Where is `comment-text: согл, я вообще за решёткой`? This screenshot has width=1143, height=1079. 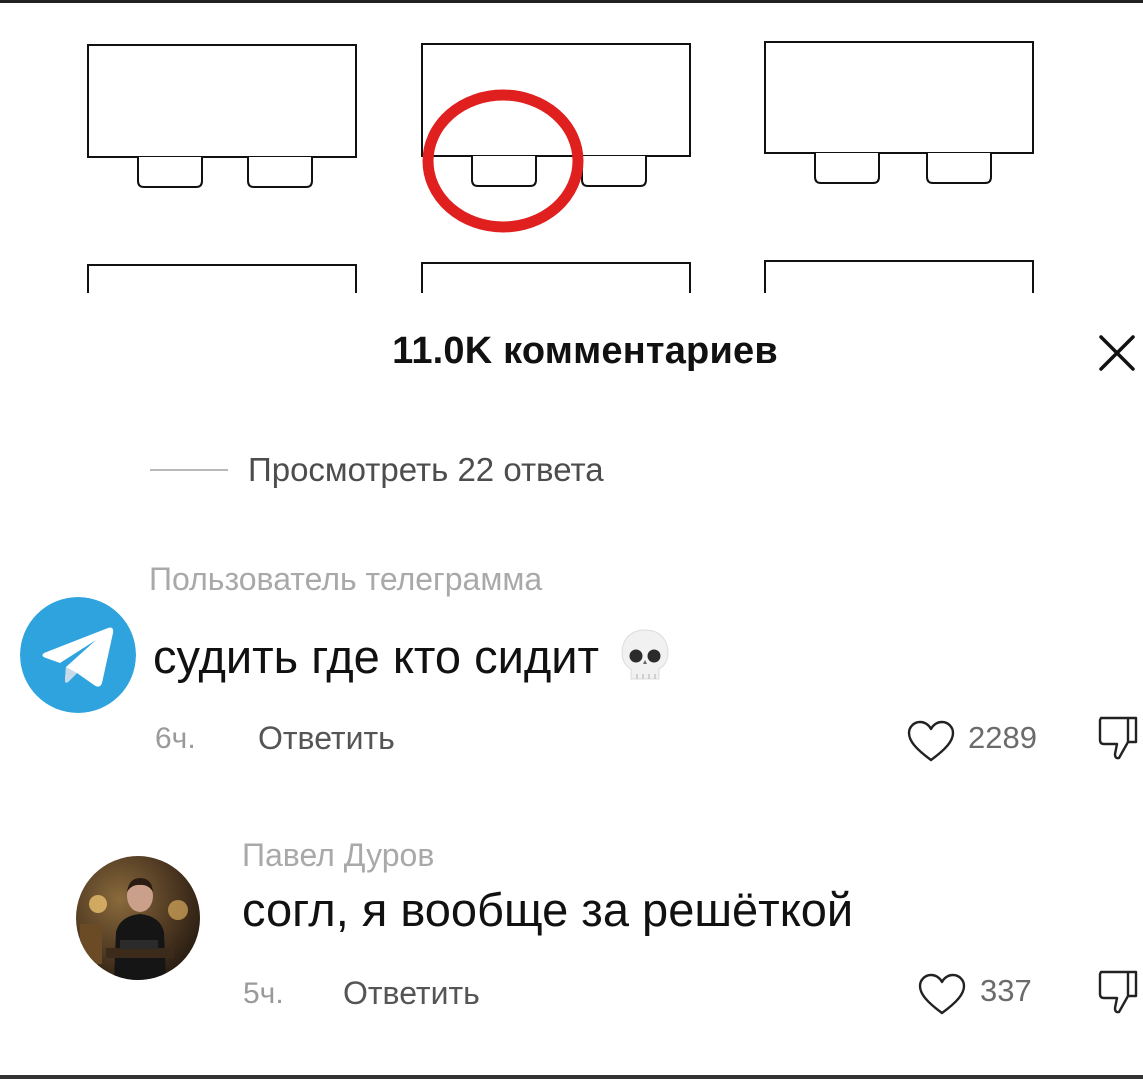 comment-text: согл, я вообще за решёткой is located at coordinates (548, 909).